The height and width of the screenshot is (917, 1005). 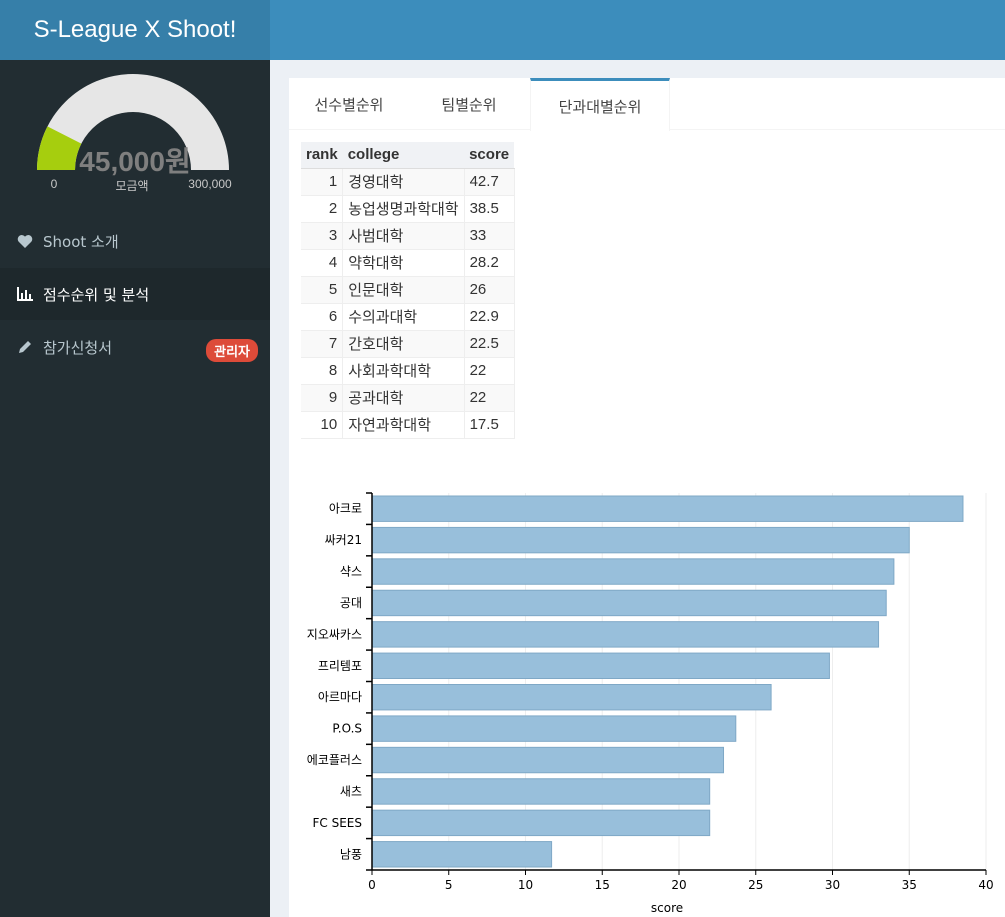 I want to click on cell-college: 간호대학, so click(x=403, y=344).